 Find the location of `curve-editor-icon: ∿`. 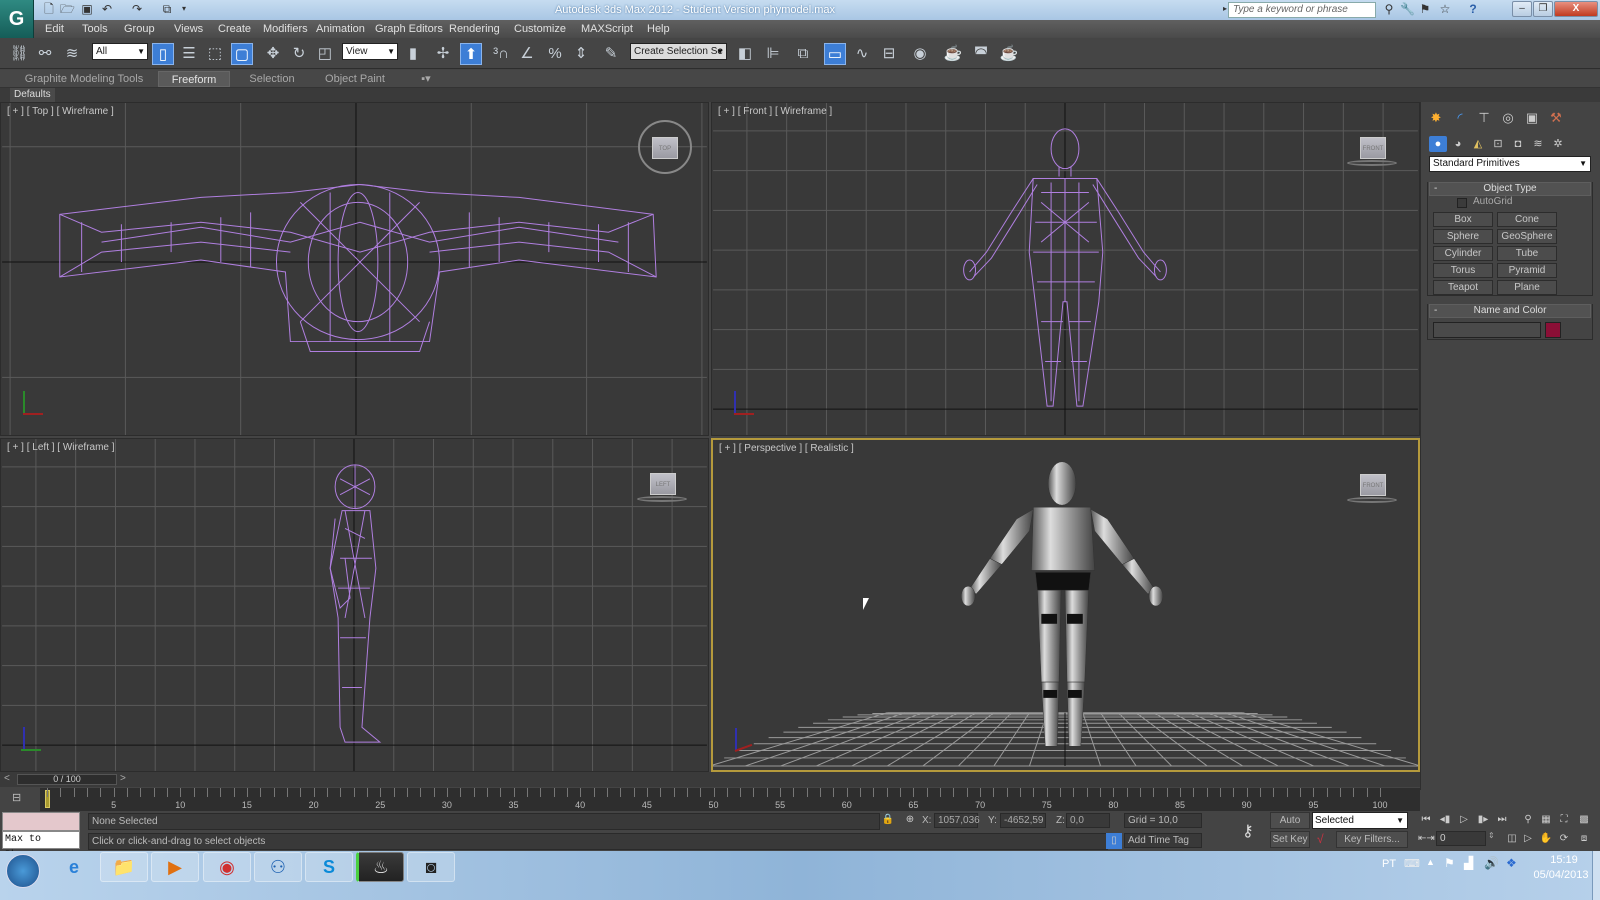

curve-editor-icon: ∿ is located at coordinates (862, 54).